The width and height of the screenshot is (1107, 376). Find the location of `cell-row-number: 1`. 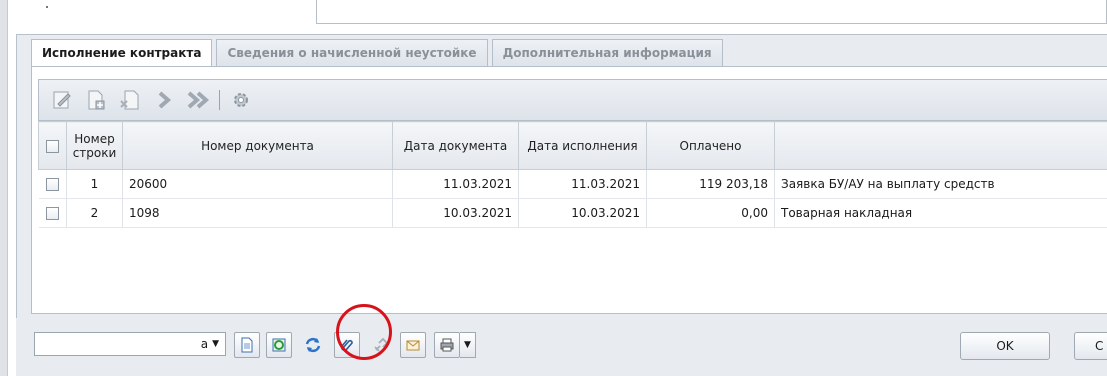

cell-row-number: 1 is located at coordinates (94, 184).